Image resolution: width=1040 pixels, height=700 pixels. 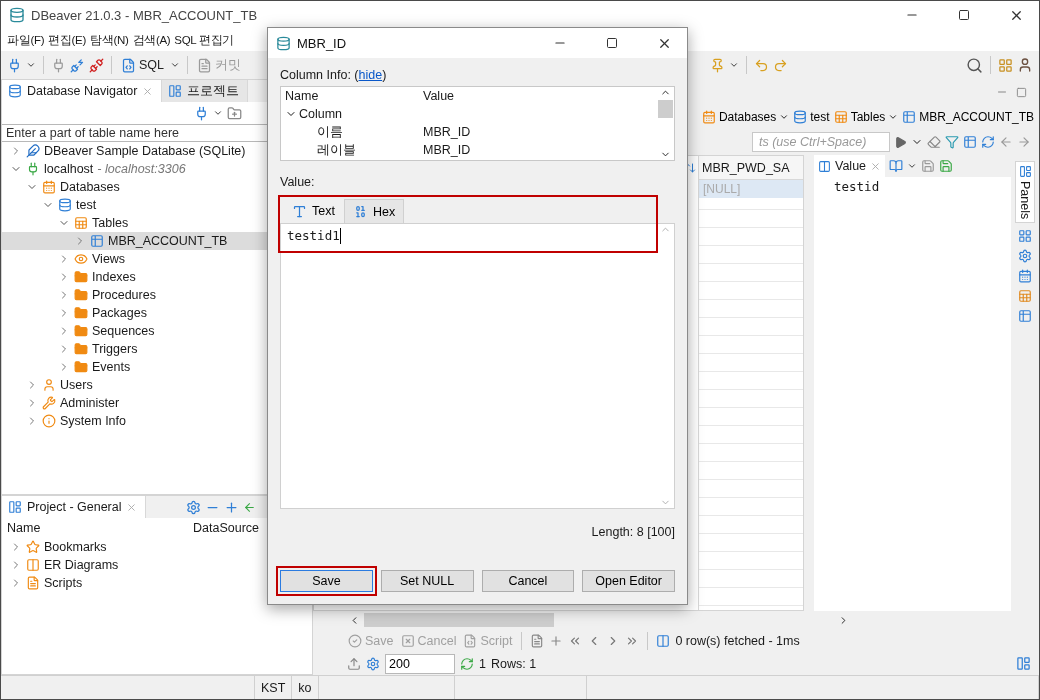 What do you see at coordinates (850, 166) in the screenshot?
I see `panel-tab: Value` at bounding box center [850, 166].